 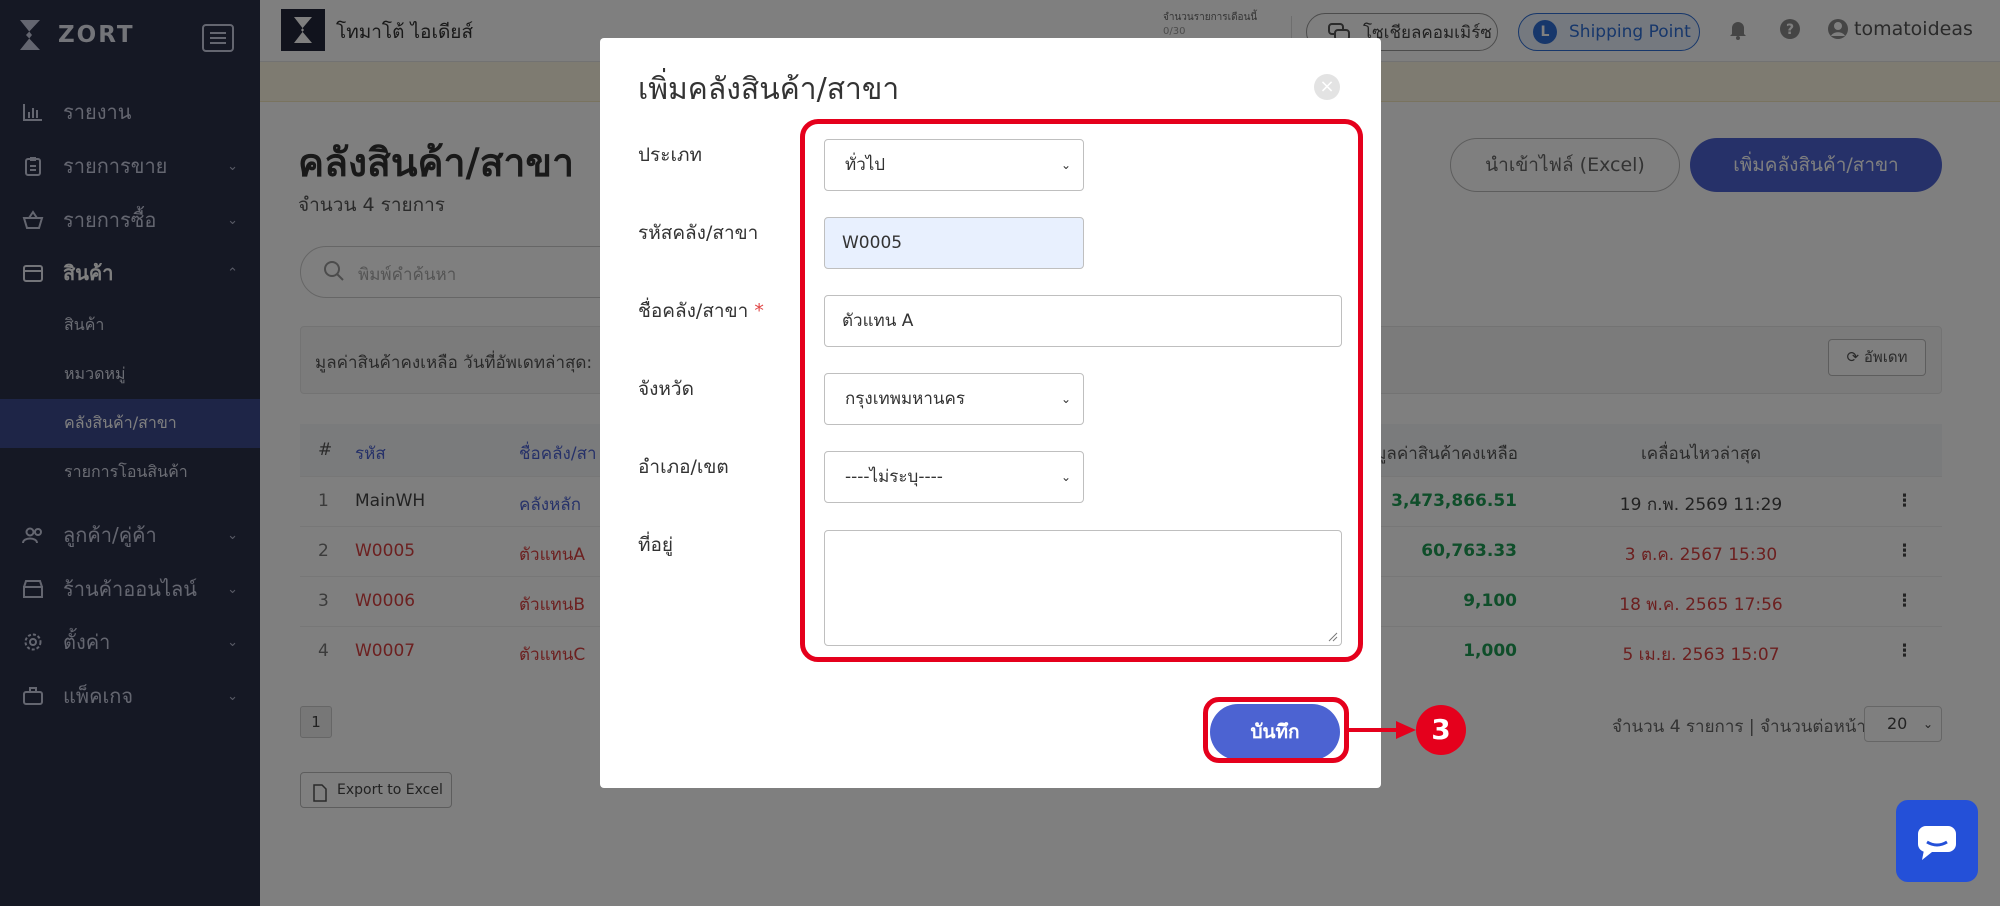 What do you see at coordinates (693, 311) in the screenshot?
I see `name-label-text: ชื่อคลัง/สาขา` at bounding box center [693, 311].